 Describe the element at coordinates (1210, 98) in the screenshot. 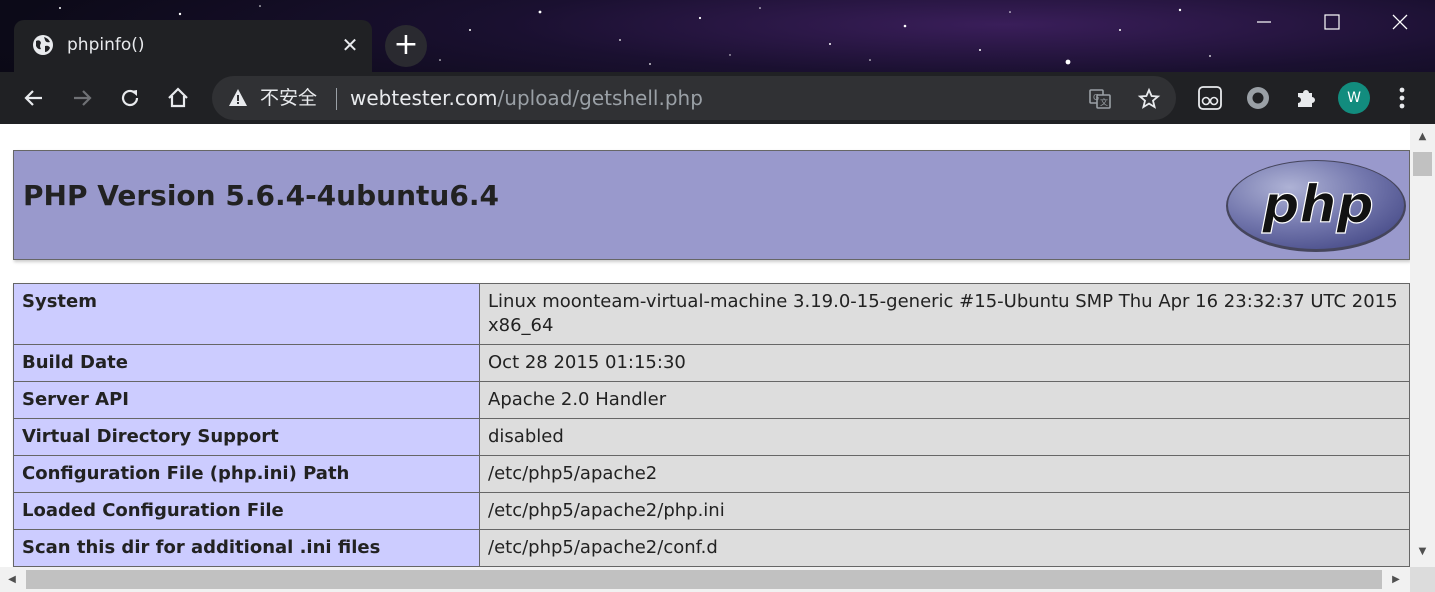

I see `reader-extension-icon` at that location.